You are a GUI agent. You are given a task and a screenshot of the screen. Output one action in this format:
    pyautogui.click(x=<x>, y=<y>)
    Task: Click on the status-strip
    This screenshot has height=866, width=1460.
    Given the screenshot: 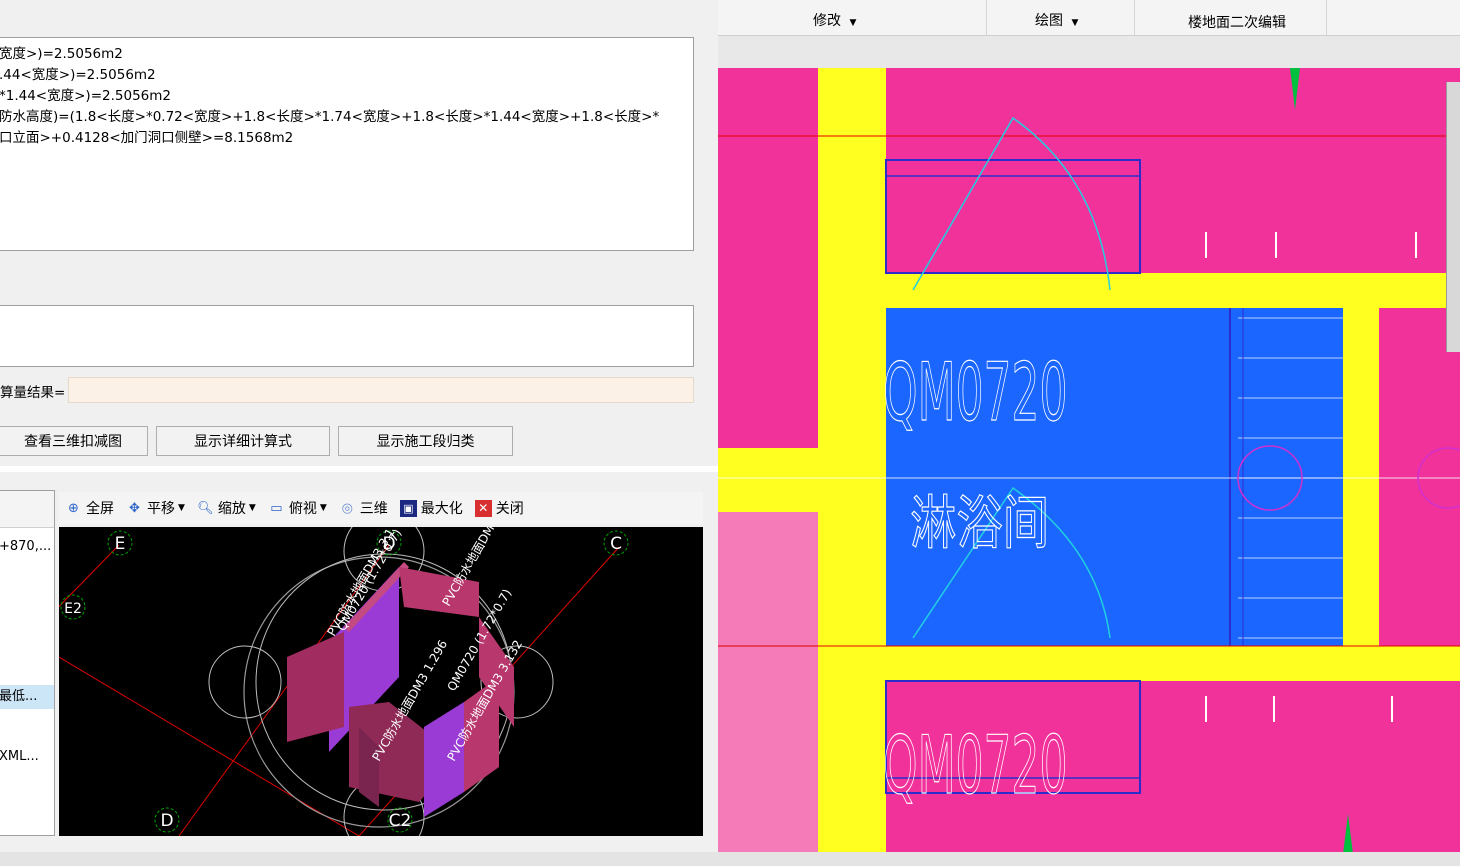 What is the action you would take?
    pyautogui.click(x=730, y=859)
    